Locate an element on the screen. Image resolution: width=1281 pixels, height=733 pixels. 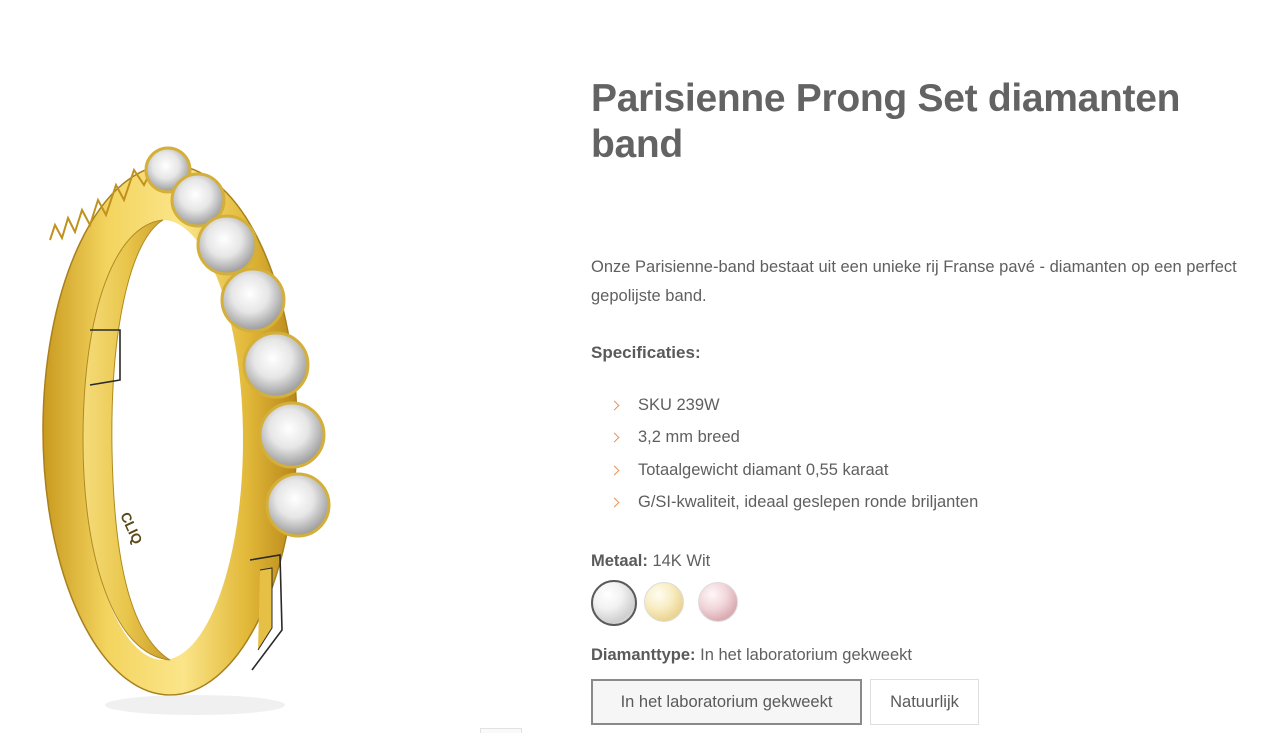
specs-heading: Specificaties: is located at coordinates (646, 352).